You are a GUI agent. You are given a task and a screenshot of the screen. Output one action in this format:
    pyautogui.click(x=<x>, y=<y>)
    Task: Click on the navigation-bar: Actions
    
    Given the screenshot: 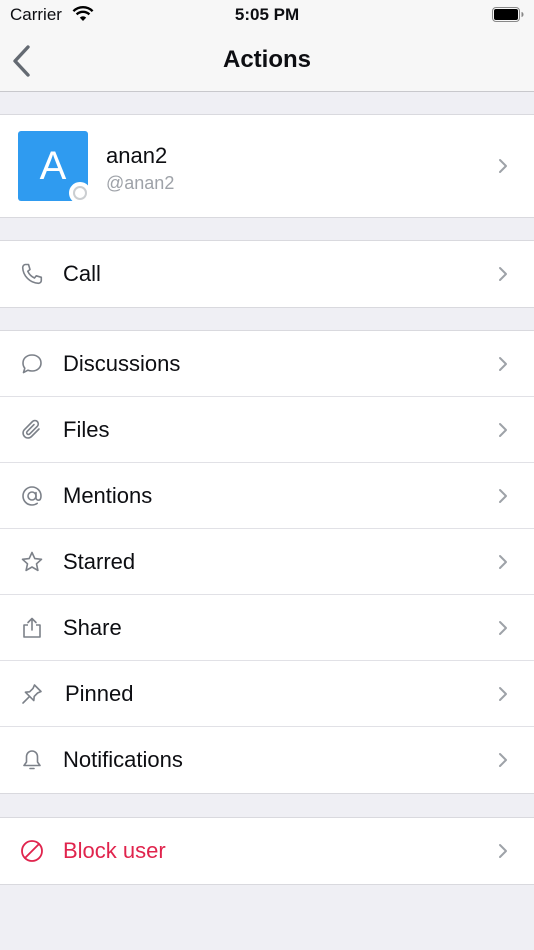 What is the action you would take?
    pyautogui.click(x=267, y=62)
    